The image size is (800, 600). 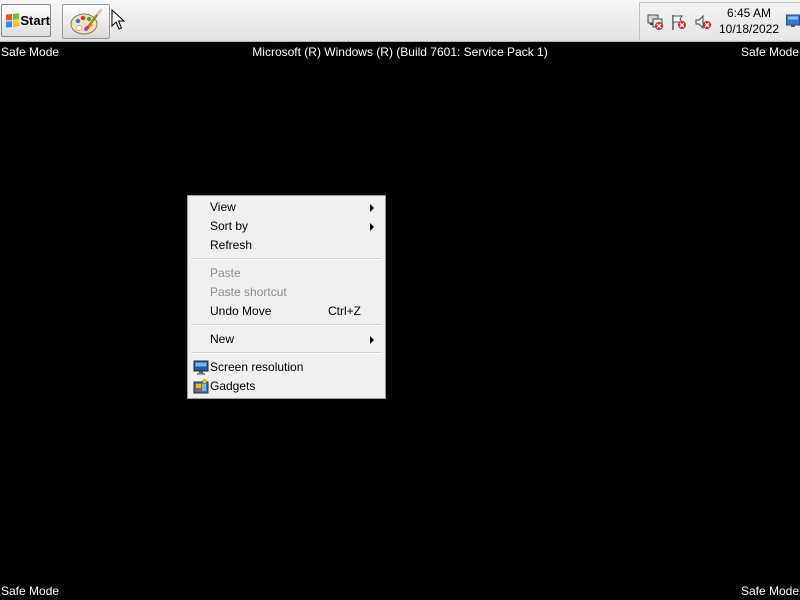 I want to click on menu-item-sort-by: Sort by, so click(x=286, y=226).